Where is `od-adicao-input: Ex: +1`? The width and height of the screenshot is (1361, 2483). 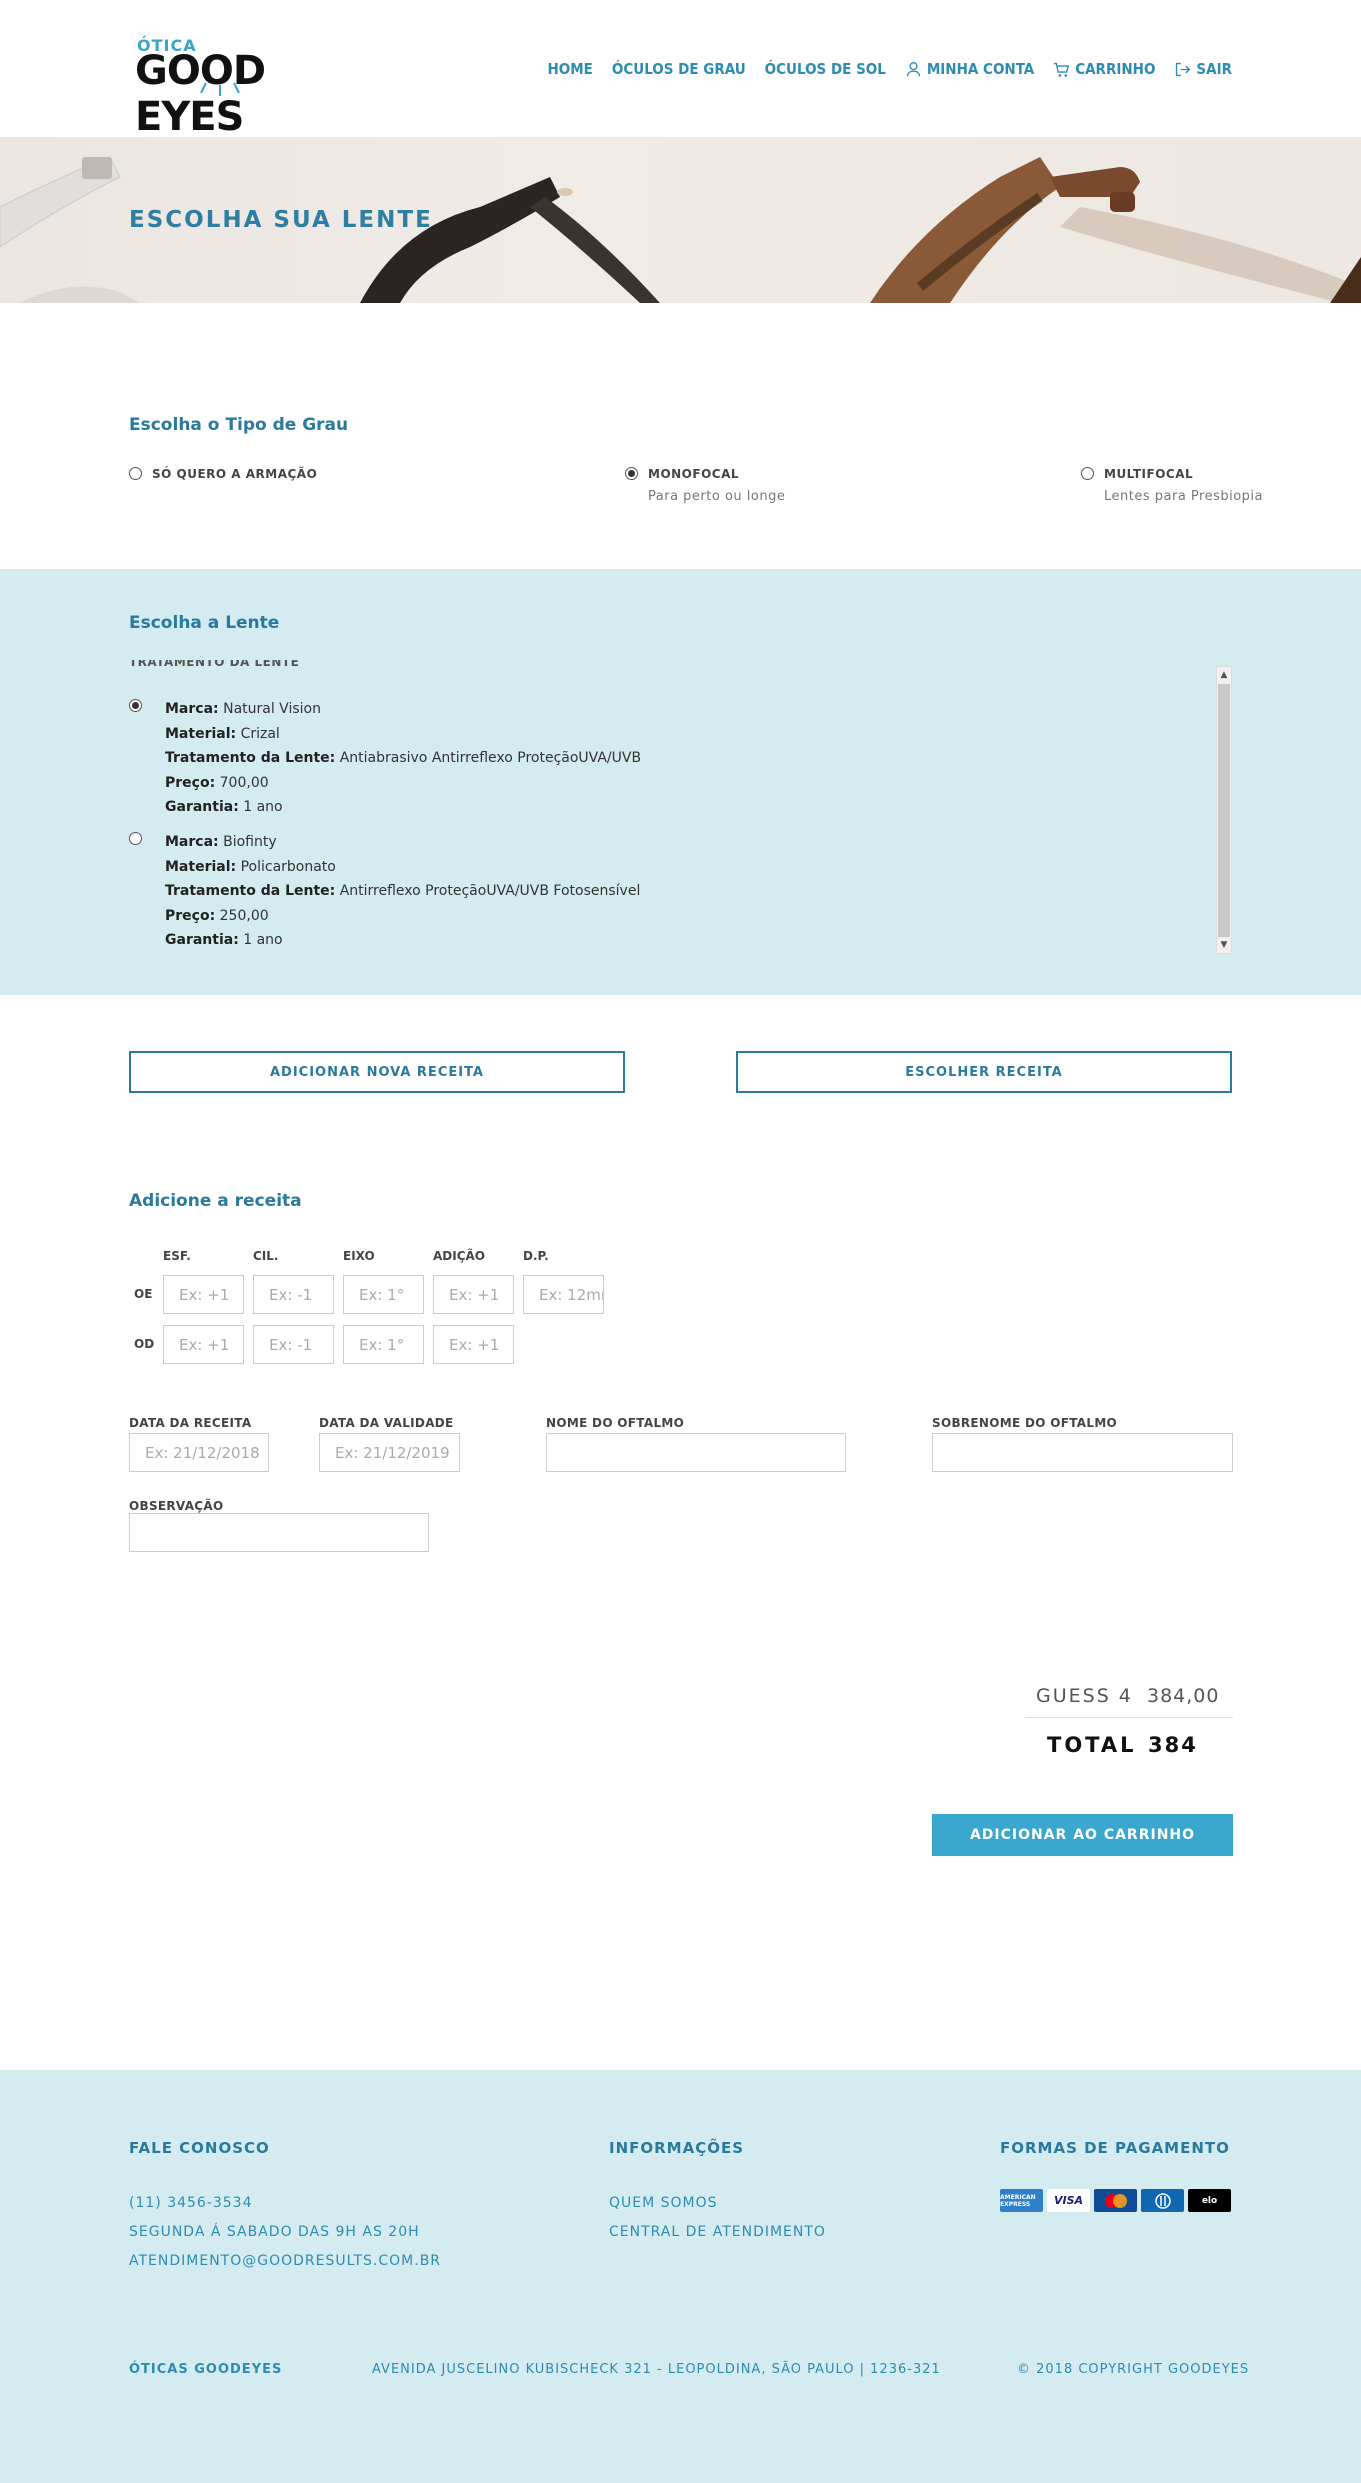
od-adicao-input: Ex: +1 is located at coordinates (473, 1344).